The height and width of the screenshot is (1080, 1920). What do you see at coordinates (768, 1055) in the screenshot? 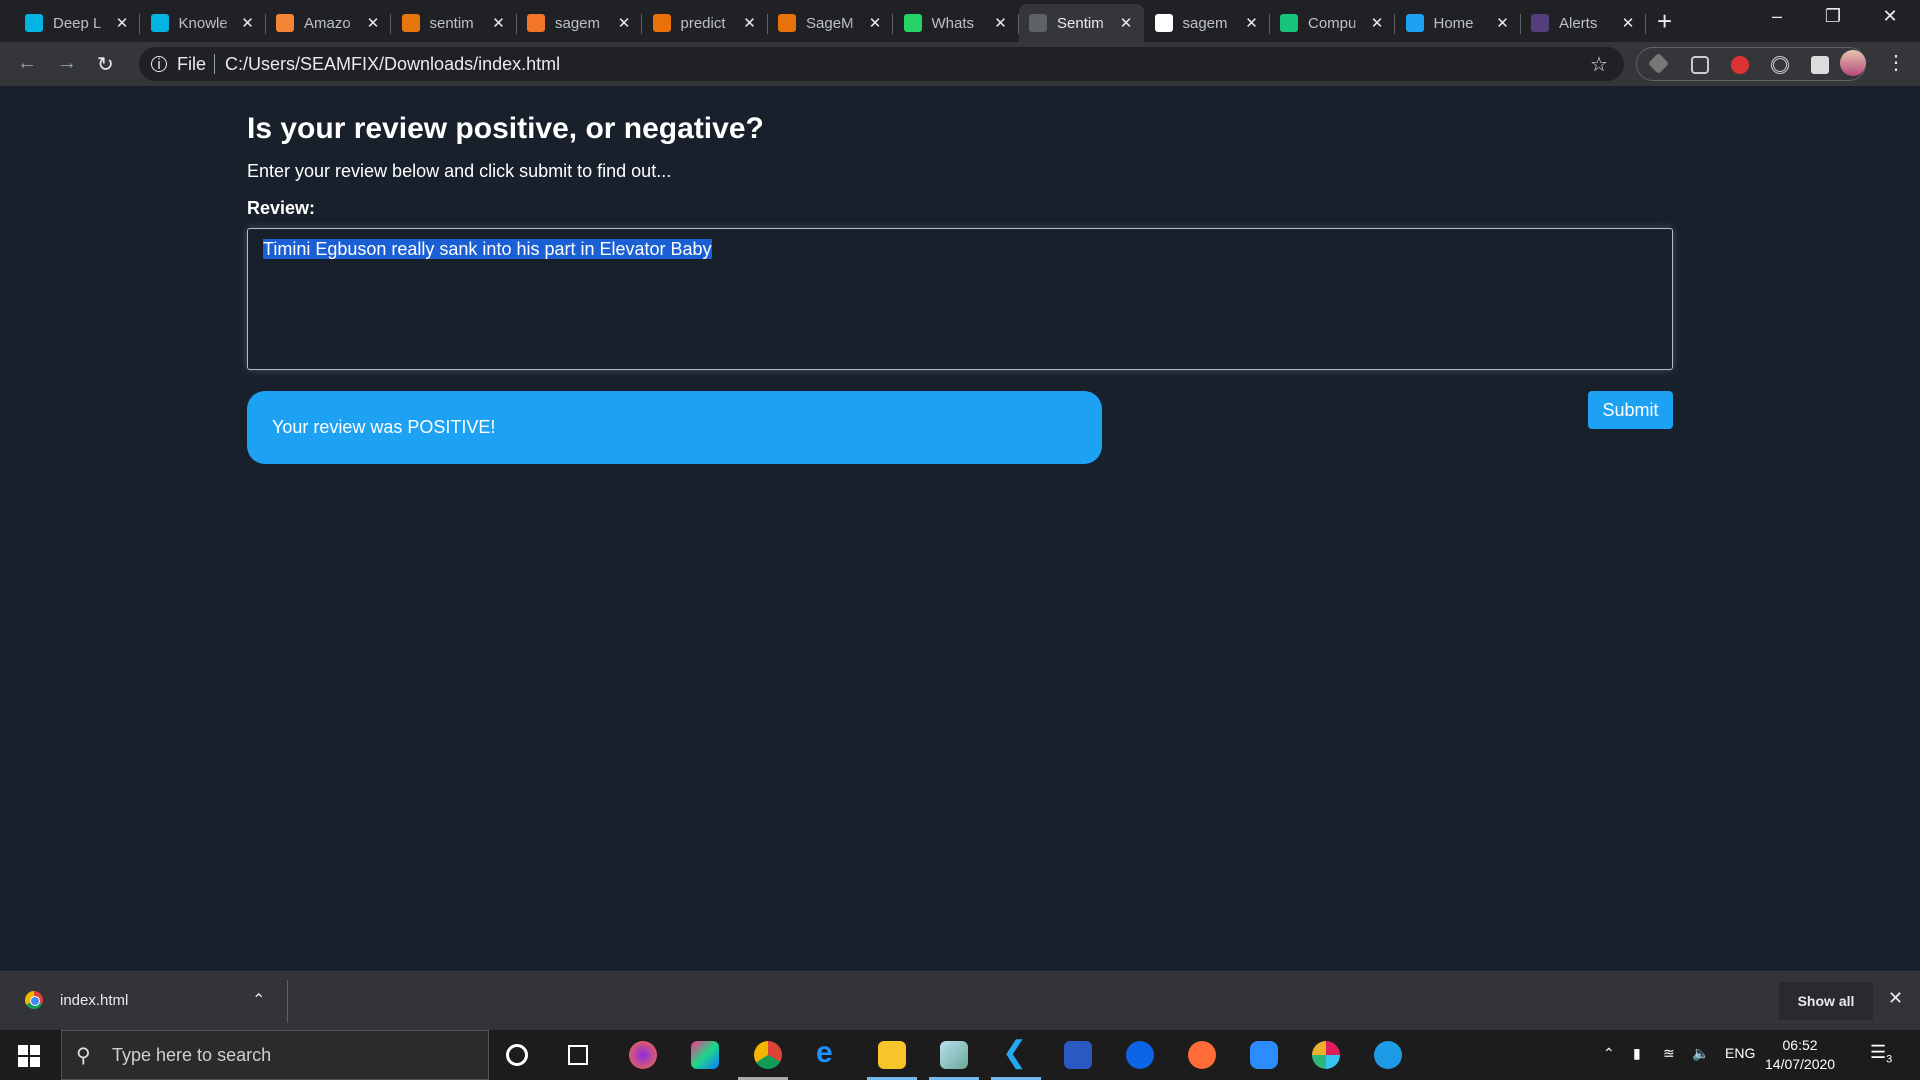
I see `chrome-icon` at bounding box center [768, 1055].